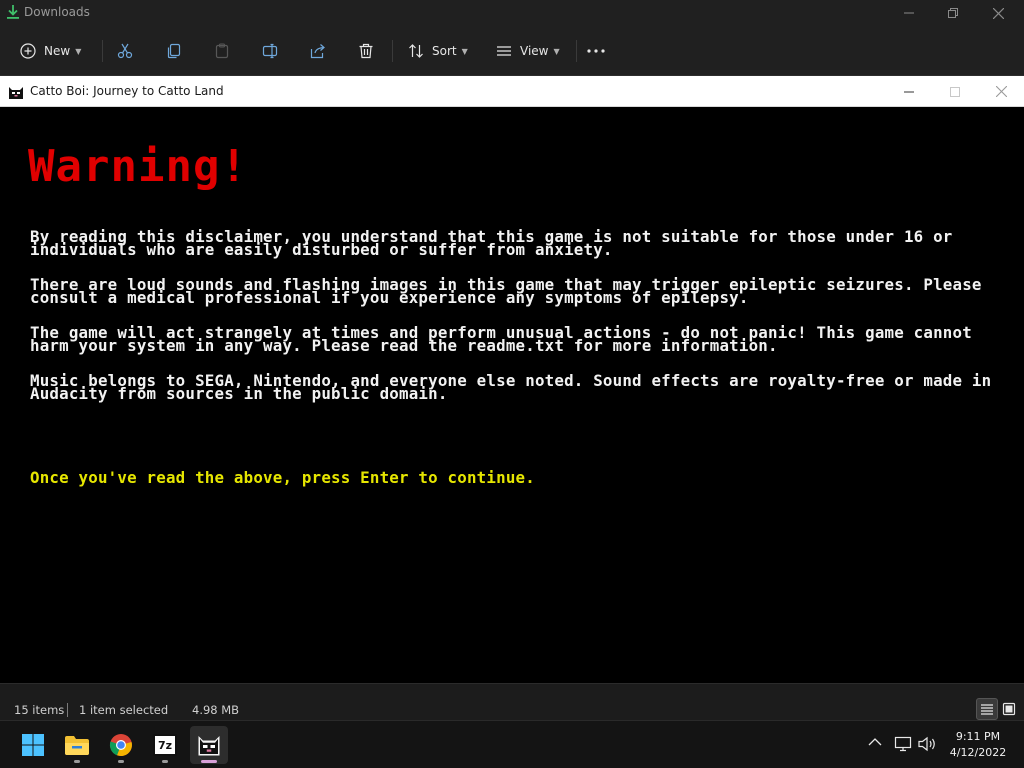 The image size is (1024, 768). What do you see at coordinates (28, 51) in the screenshot?
I see `plus-circle-icon` at bounding box center [28, 51].